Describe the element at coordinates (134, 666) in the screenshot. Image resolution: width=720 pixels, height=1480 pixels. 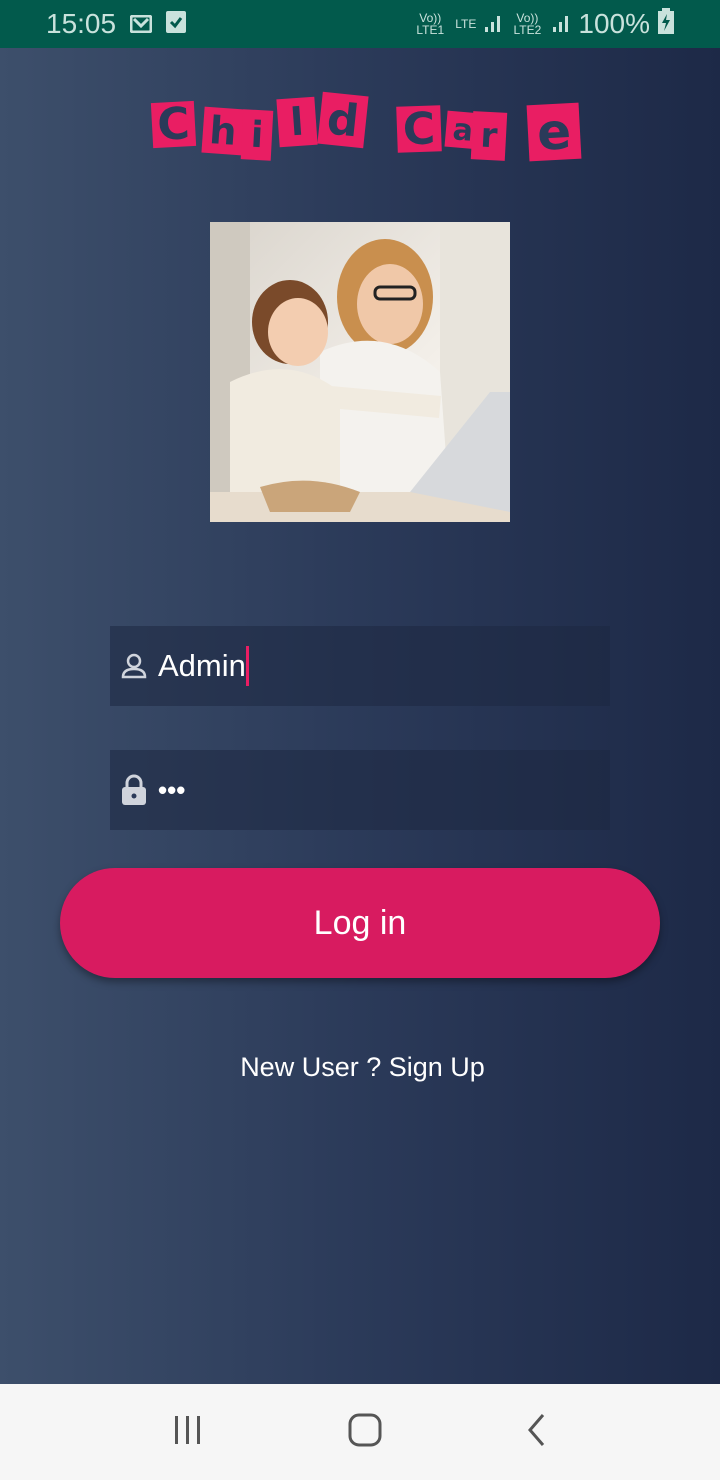
I see `person-icon` at that location.